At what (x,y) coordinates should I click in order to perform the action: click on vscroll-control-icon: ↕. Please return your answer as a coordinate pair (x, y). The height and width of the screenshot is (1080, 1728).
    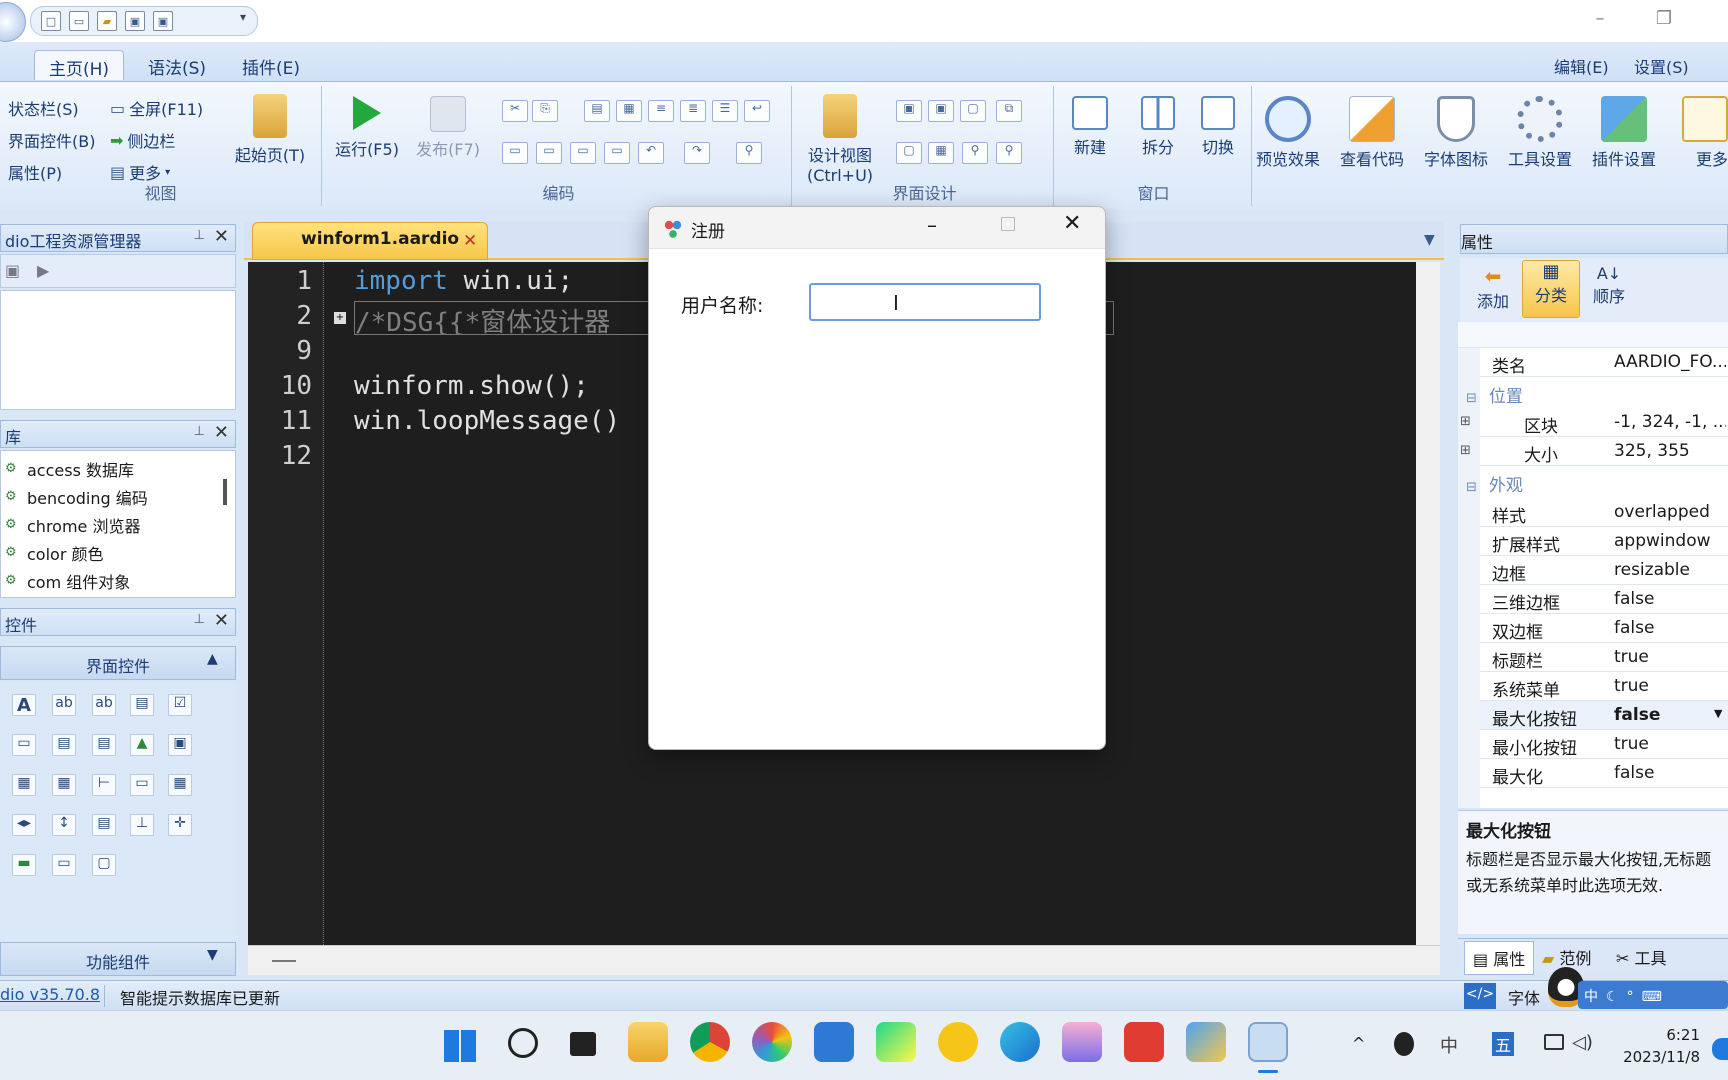
    Looking at the image, I should click on (64, 825).